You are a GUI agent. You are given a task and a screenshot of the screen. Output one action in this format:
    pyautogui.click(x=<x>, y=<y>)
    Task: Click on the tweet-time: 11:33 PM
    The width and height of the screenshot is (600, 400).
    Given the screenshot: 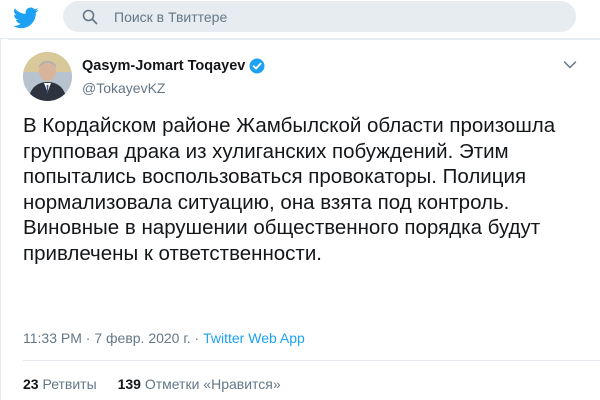 What is the action you would take?
    pyautogui.click(x=52, y=338)
    